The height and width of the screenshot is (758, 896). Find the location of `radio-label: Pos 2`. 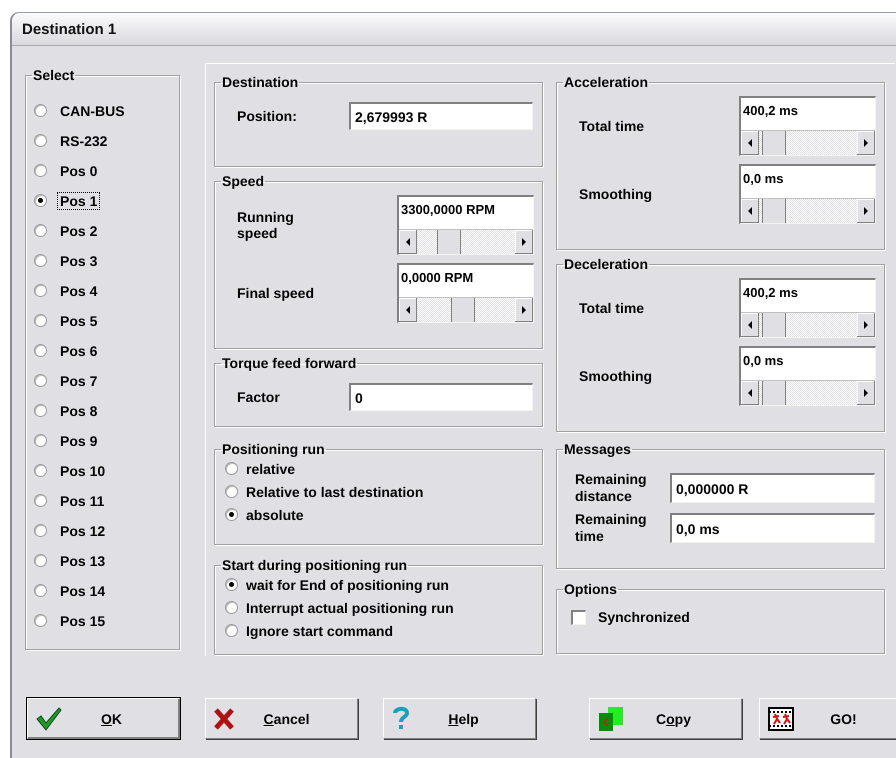

radio-label: Pos 2 is located at coordinates (78, 231).